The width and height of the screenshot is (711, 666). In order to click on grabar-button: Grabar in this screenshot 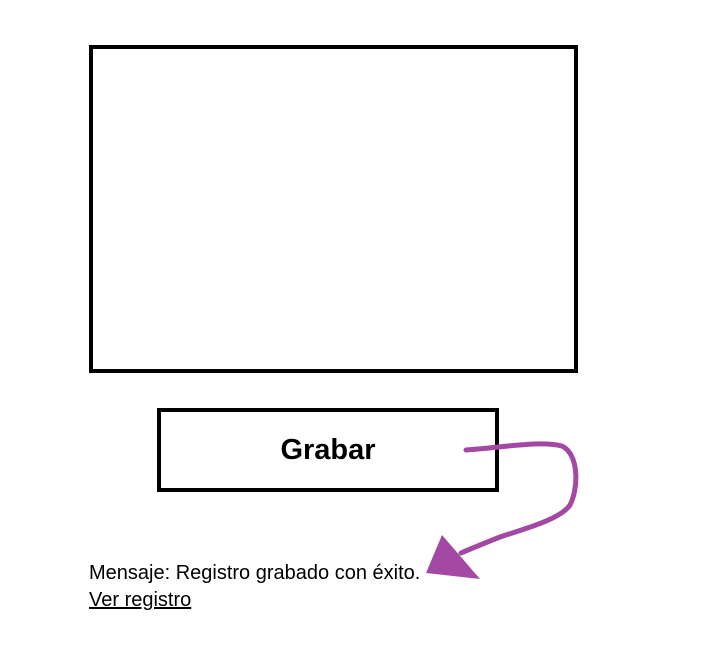, I will do `click(328, 450)`.